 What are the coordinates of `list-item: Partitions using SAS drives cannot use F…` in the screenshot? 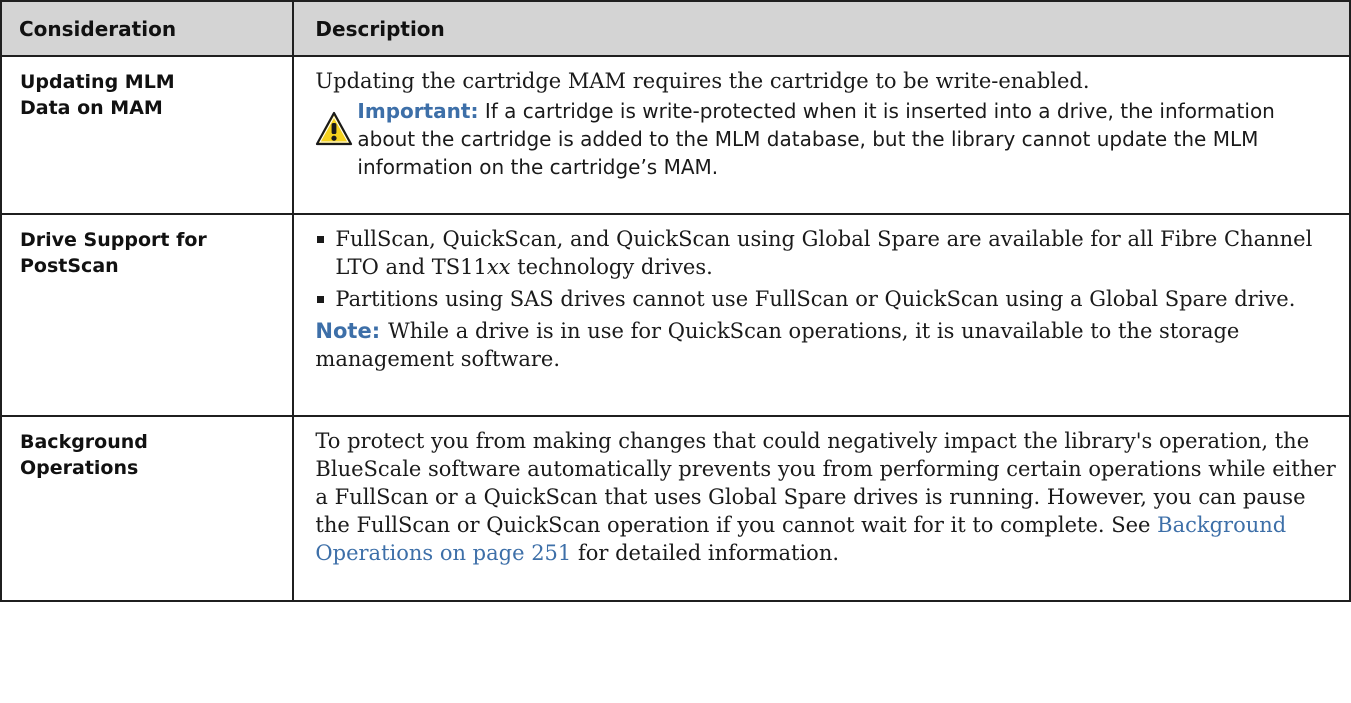 It's located at (826, 299).